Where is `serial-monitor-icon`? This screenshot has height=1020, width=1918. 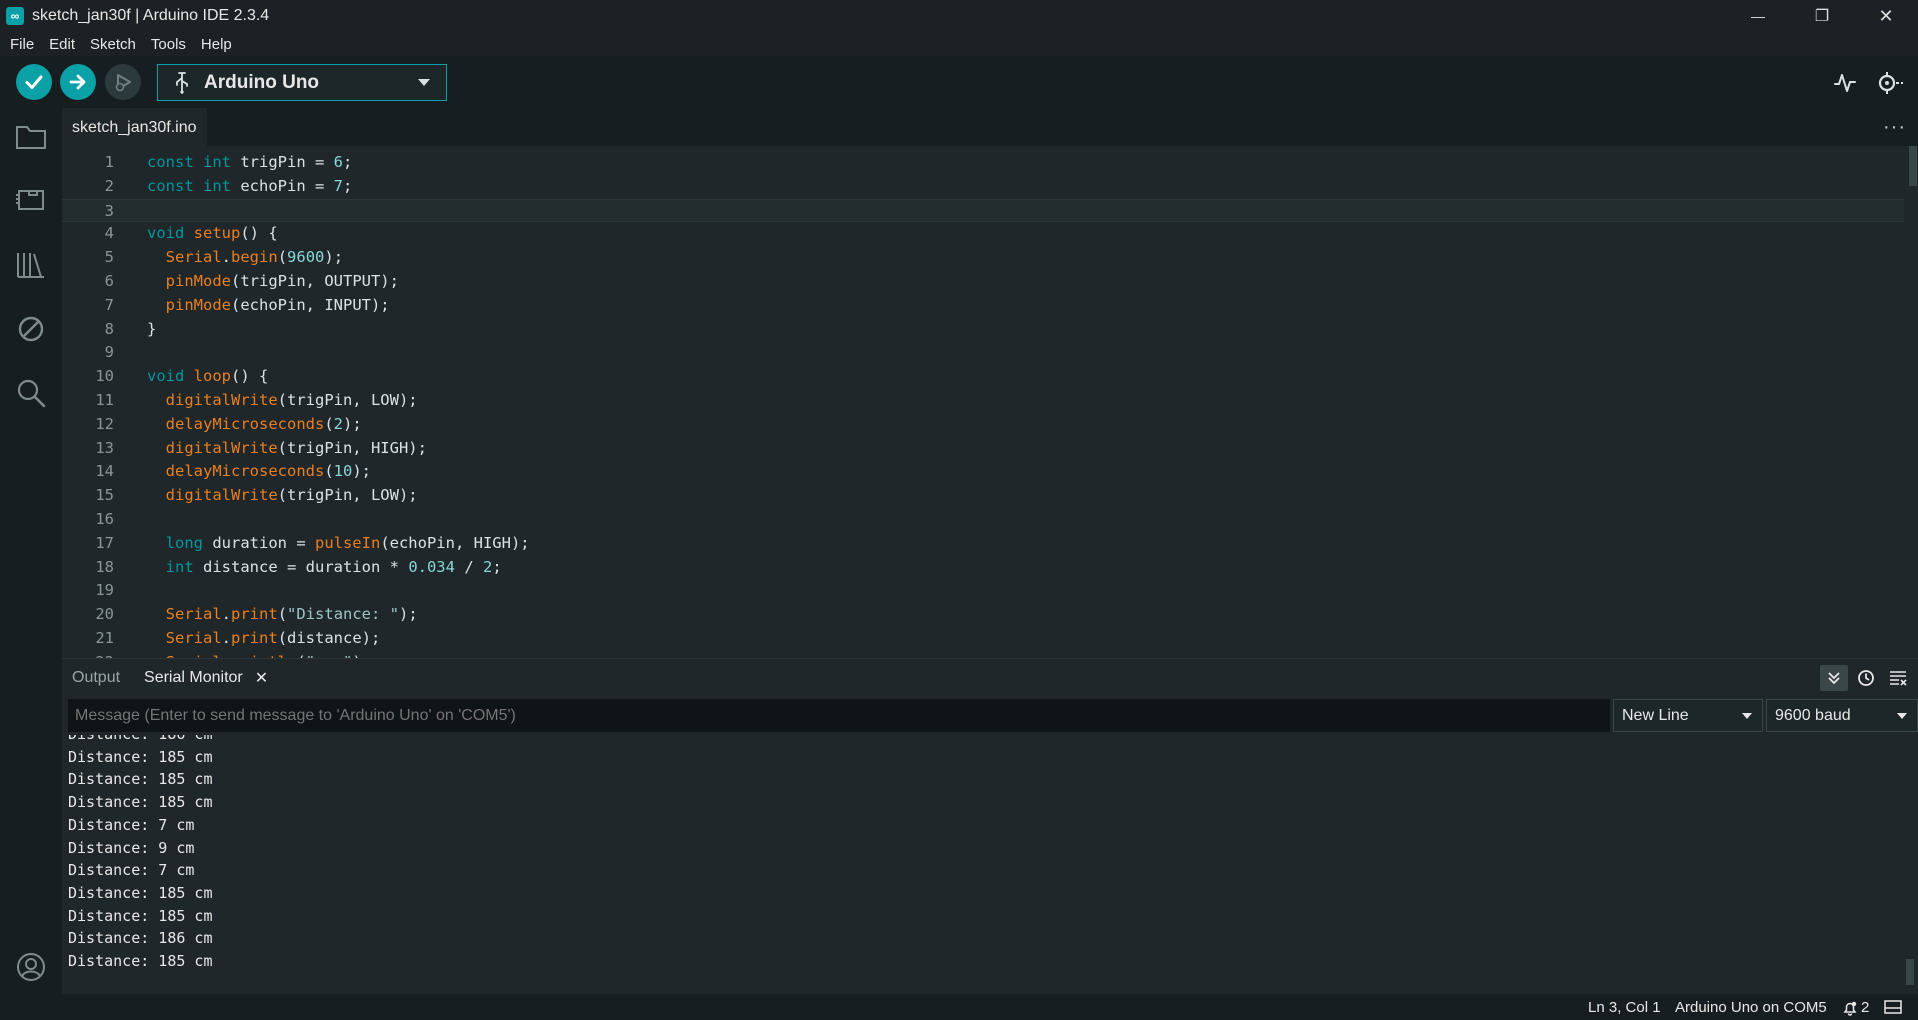 serial-monitor-icon is located at coordinates (1890, 83).